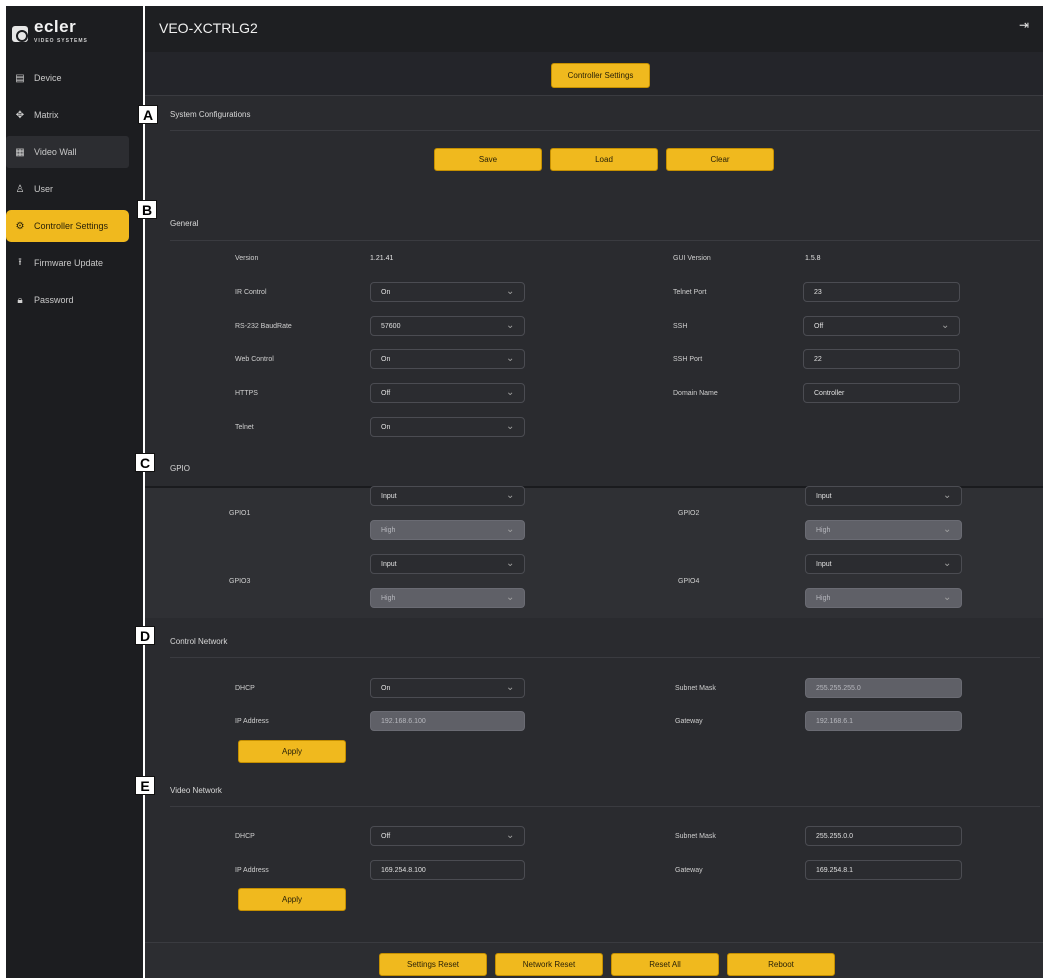 Image resolution: width=1049 pixels, height=978 pixels. Describe the element at coordinates (145, 785) in the screenshot. I see `marker-e: E` at that location.